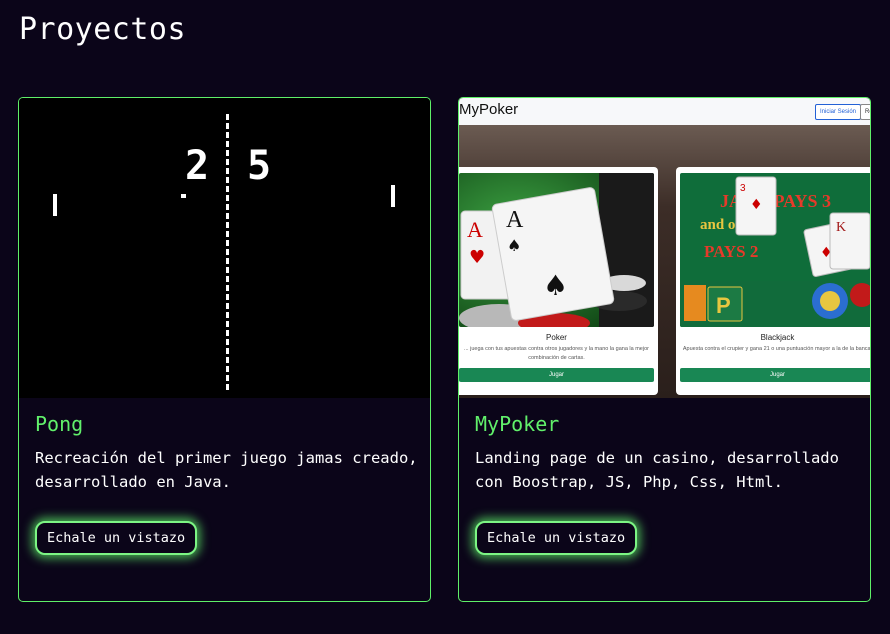 Image resolution: width=890 pixels, height=634 pixels. Describe the element at coordinates (489, 109) in the screenshot. I see `mypoker-brand: MyPoker` at that location.